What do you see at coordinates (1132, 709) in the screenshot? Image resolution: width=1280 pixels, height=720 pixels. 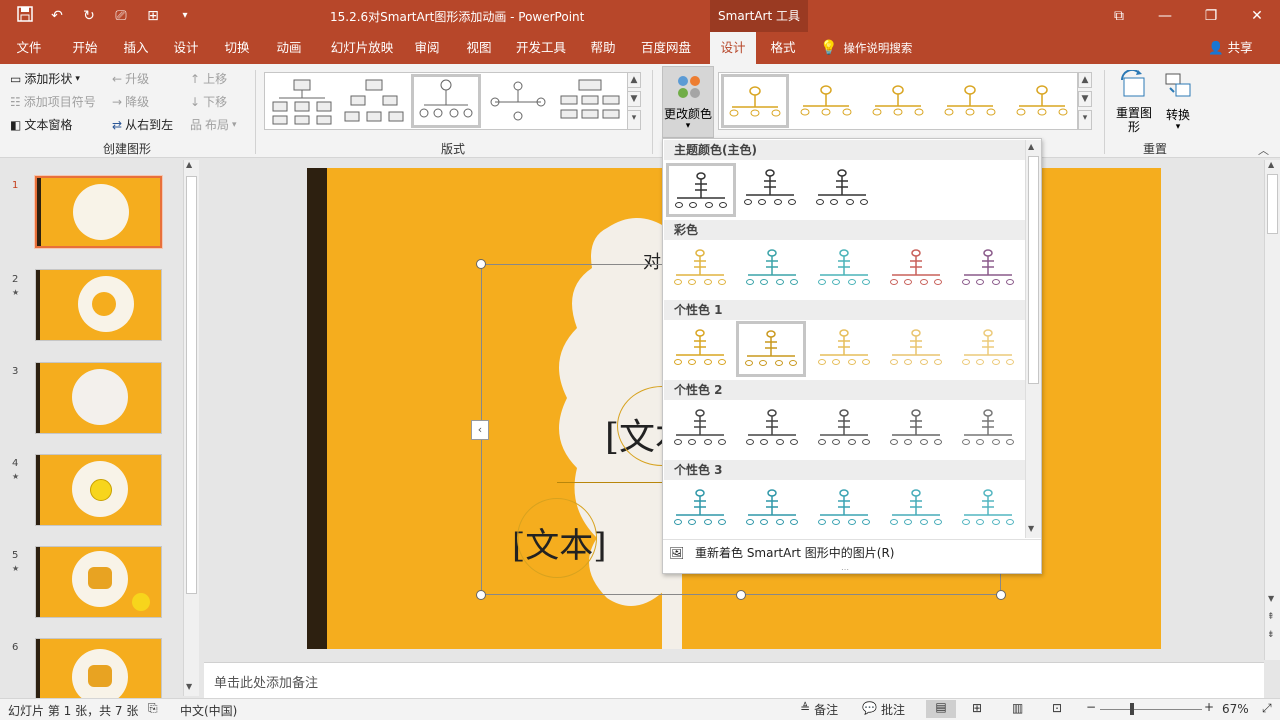 I see `zoom-slider-handle` at bounding box center [1132, 709].